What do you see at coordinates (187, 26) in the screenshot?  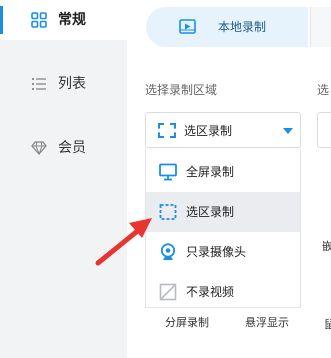 I see `video-icon` at bounding box center [187, 26].